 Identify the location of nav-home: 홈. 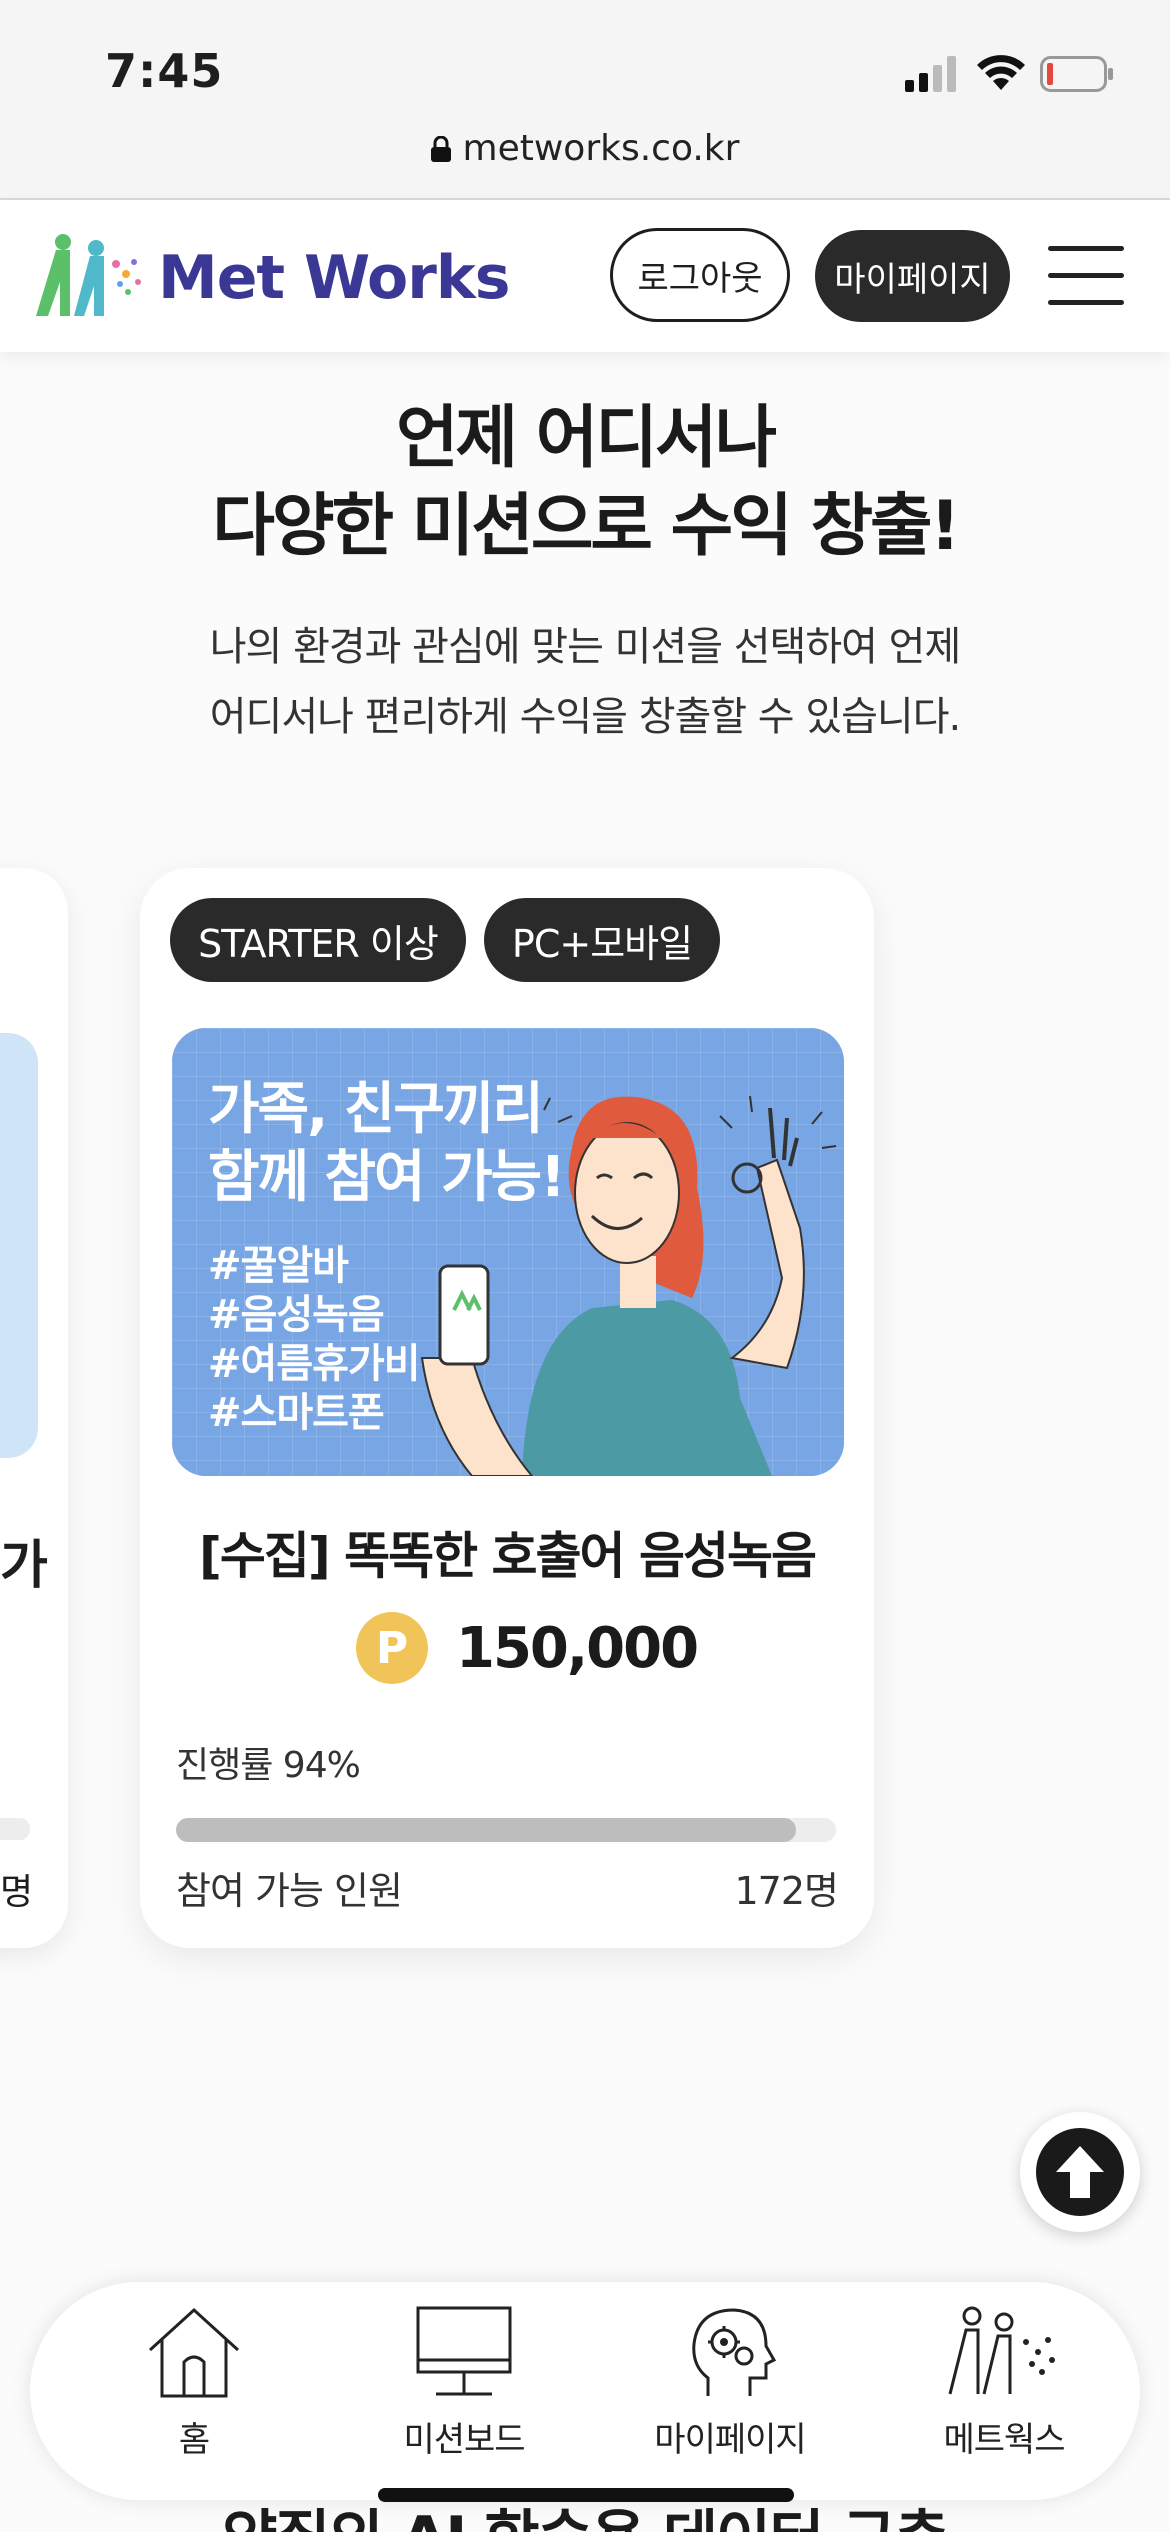
(194, 2392).